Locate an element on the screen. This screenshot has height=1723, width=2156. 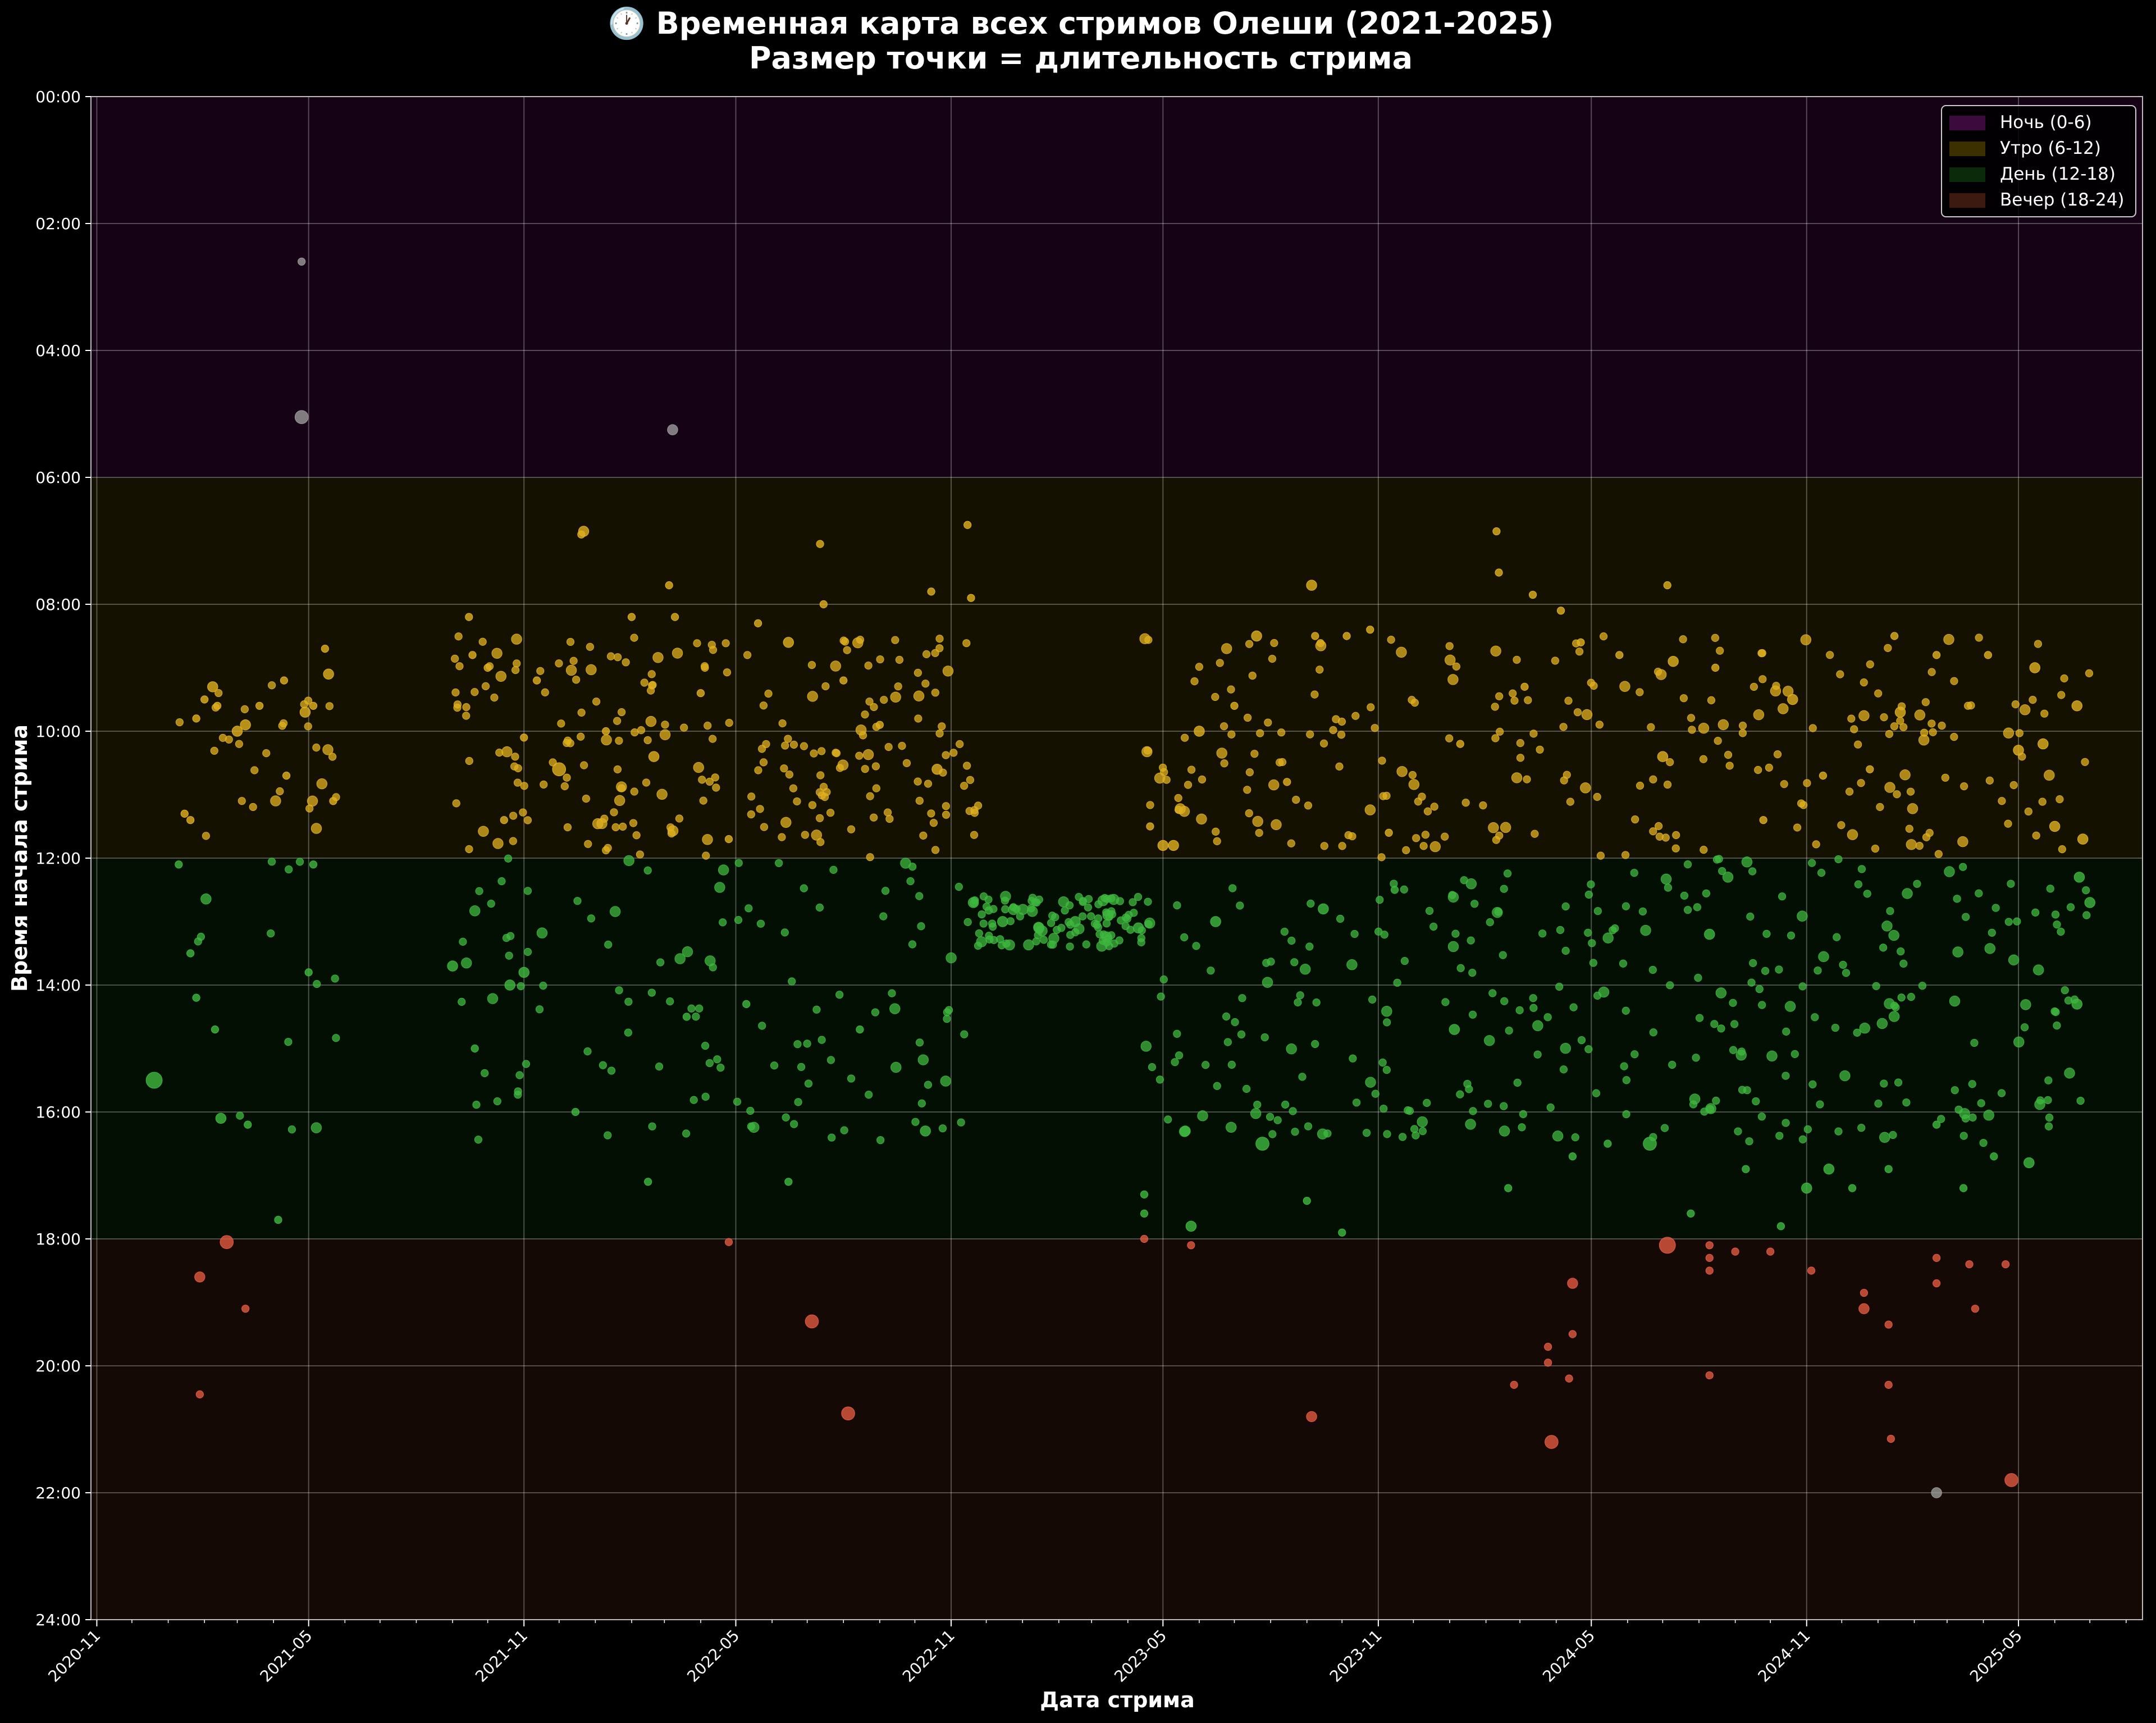
legend-swatch-day is located at coordinates (1967, 174).